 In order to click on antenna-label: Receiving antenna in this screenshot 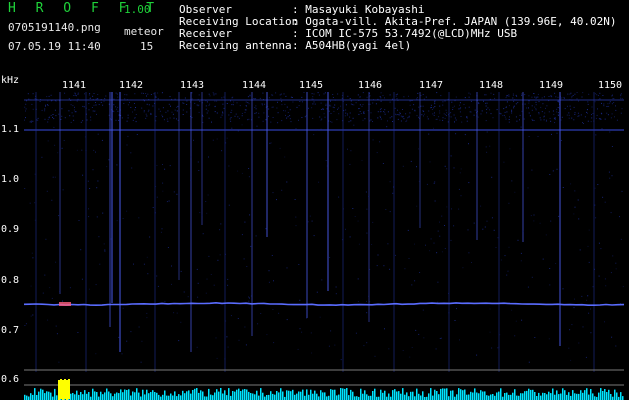, I will do `click(235, 45)`.